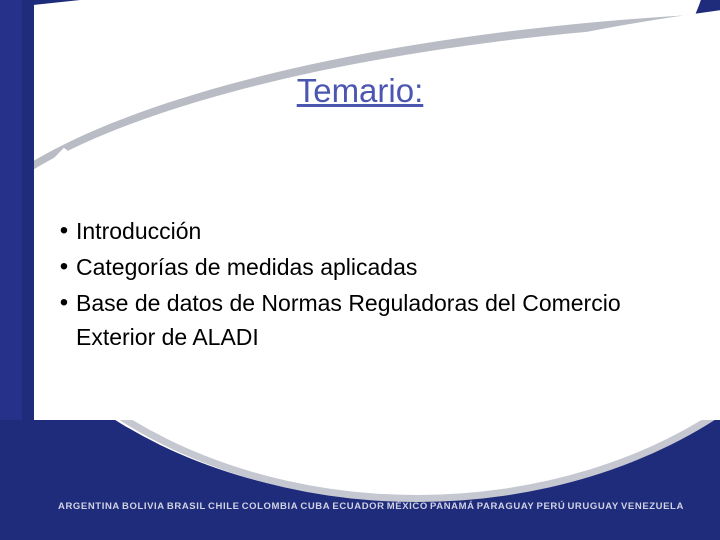 This screenshot has height=540, width=720. Describe the element at coordinates (224, 506) in the screenshot. I see `footer-country: CHILE` at that location.